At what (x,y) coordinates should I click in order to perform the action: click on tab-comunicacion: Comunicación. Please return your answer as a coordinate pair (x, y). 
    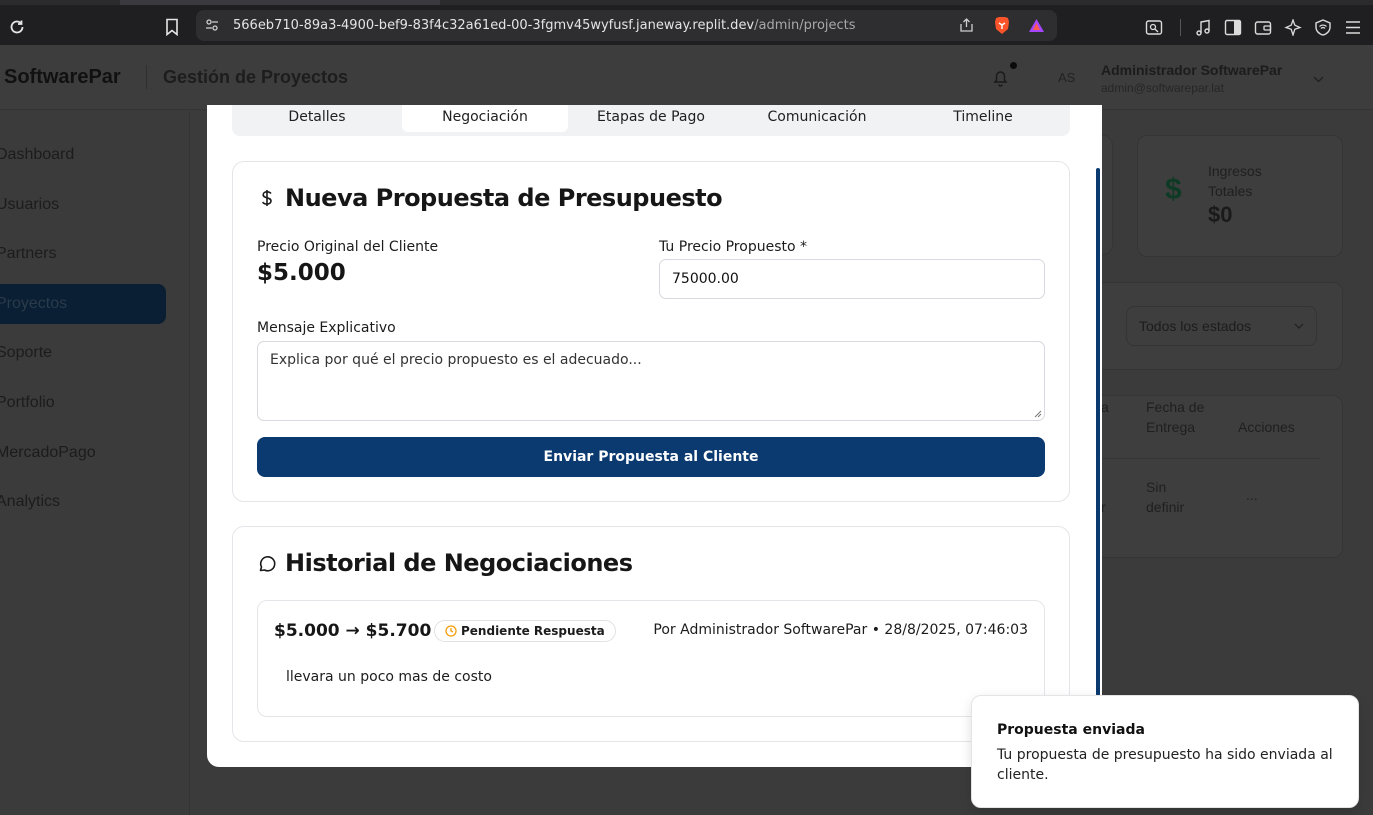
    Looking at the image, I should click on (817, 118).